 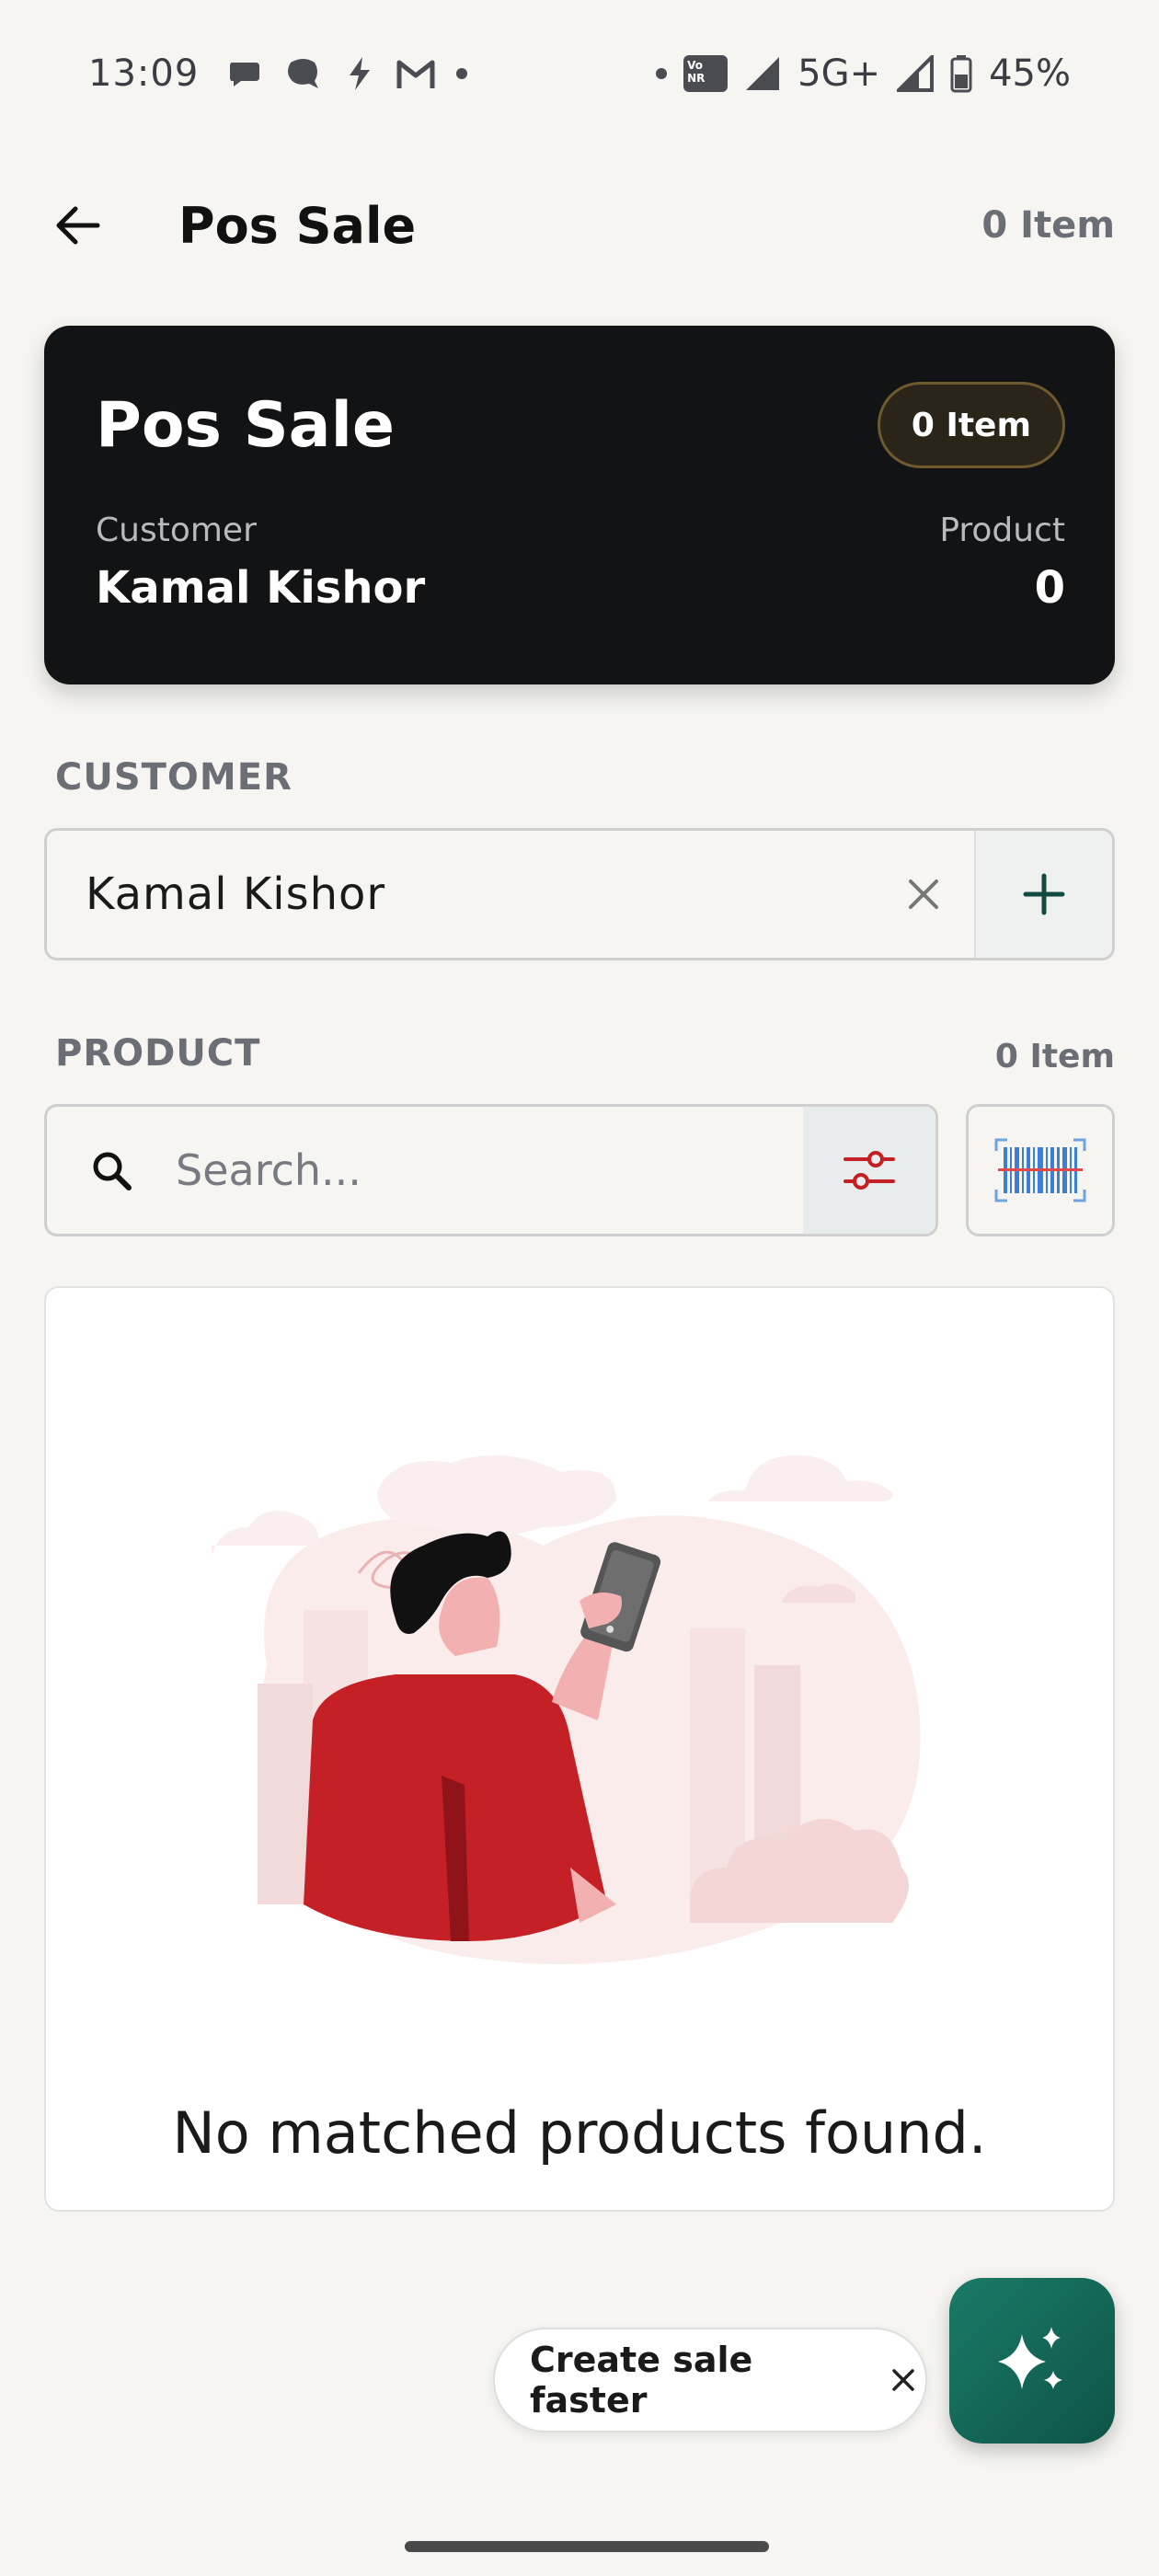 What do you see at coordinates (706, 73) in the screenshot?
I see `volte-icon: Vo NR` at bounding box center [706, 73].